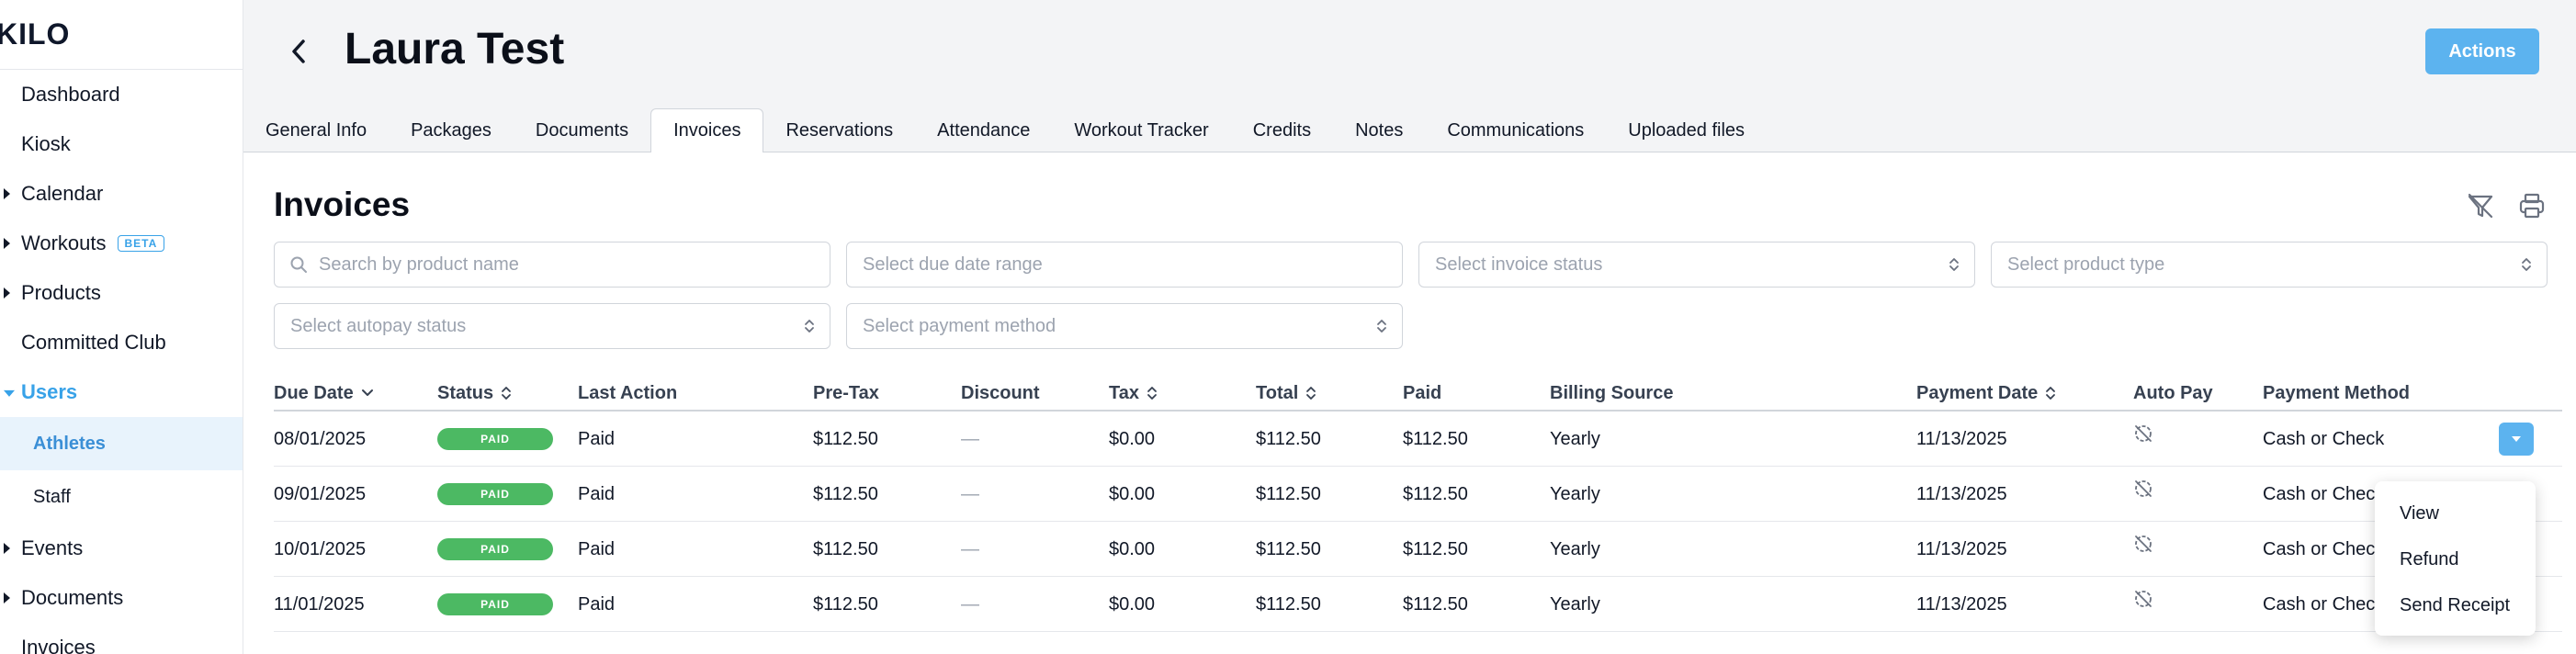 The image size is (2576, 654). I want to click on back-arrow-icon, so click(298, 51).